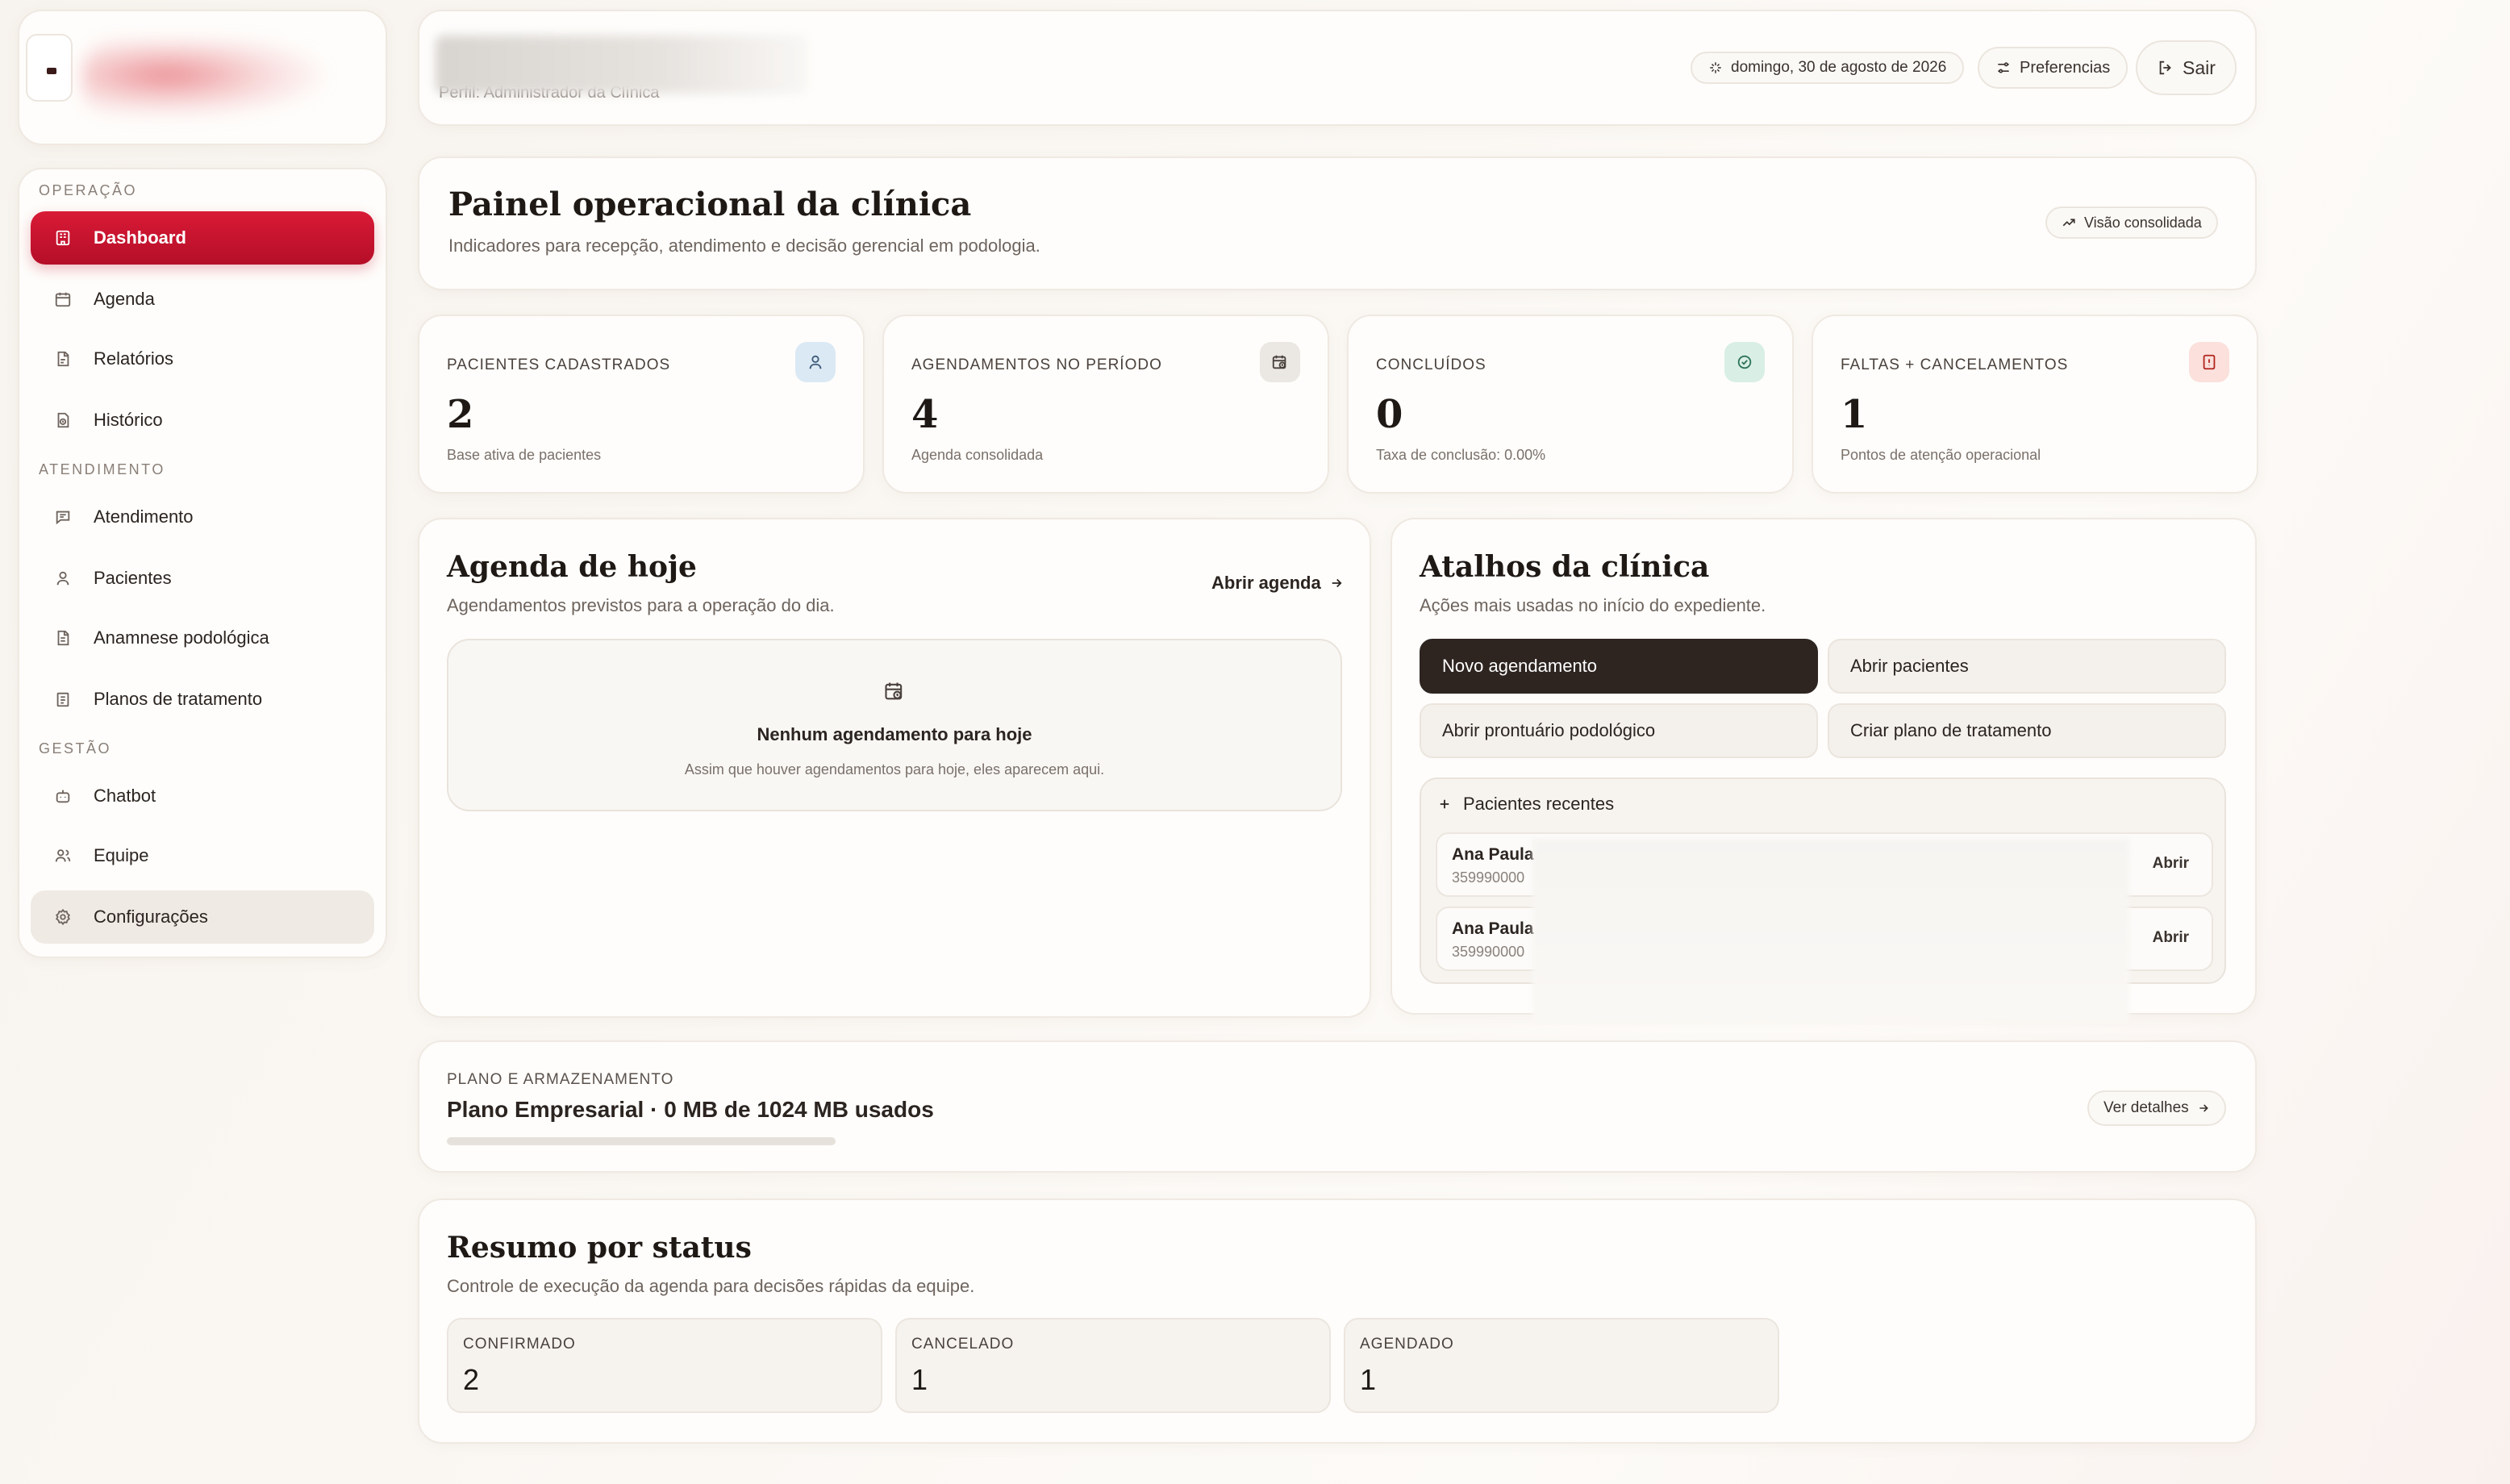 Image resolution: width=2510 pixels, height=1484 pixels. What do you see at coordinates (2209, 362) in the screenshot?
I see `alert-doc-icon` at bounding box center [2209, 362].